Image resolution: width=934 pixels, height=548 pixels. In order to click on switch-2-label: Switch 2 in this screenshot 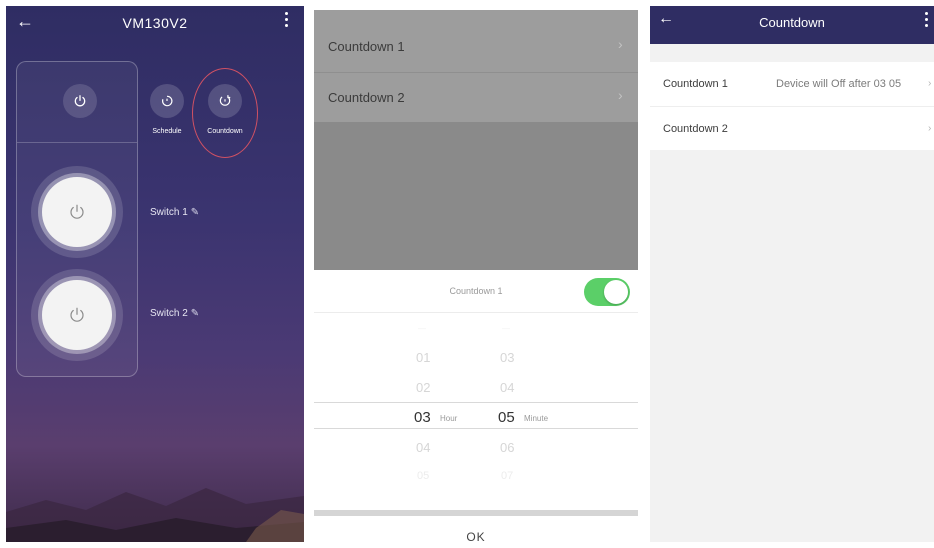, I will do `click(169, 313)`.